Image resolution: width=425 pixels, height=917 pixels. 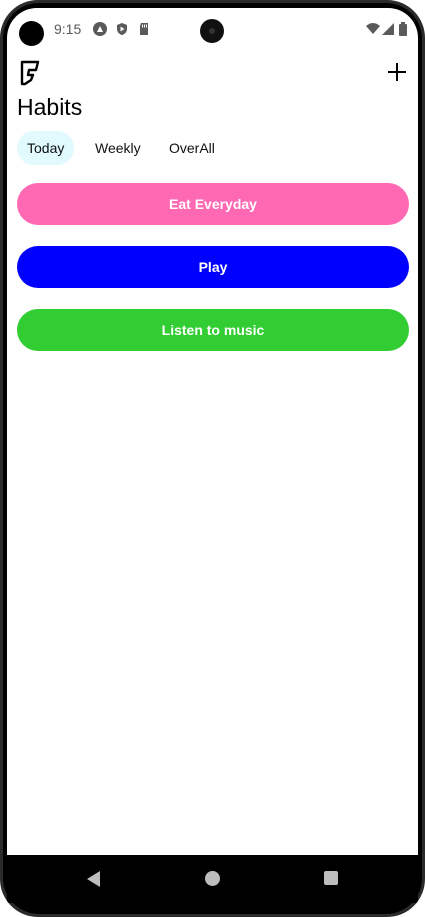 What do you see at coordinates (50, 107) in the screenshot?
I see `page-title: Habits` at bounding box center [50, 107].